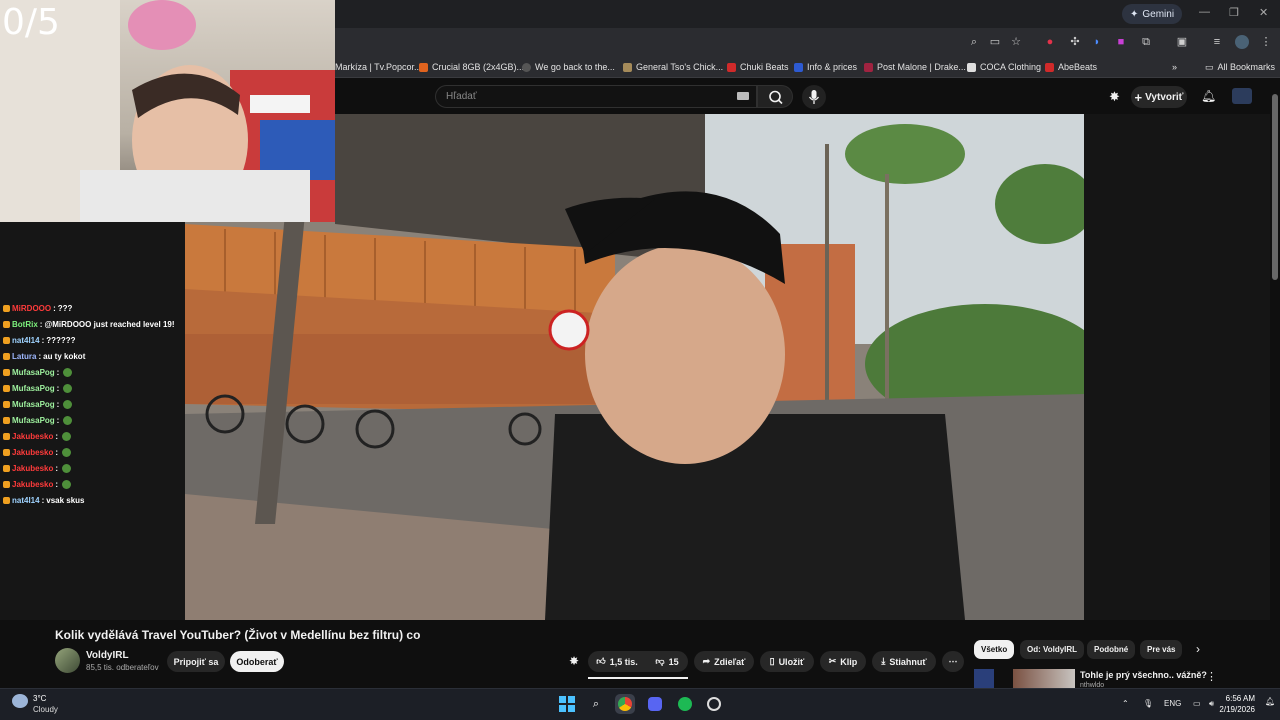 This screenshot has width=1280, height=720. Describe the element at coordinates (758, 67) in the screenshot. I see `bookmark-item: Chuki Beats` at that location.